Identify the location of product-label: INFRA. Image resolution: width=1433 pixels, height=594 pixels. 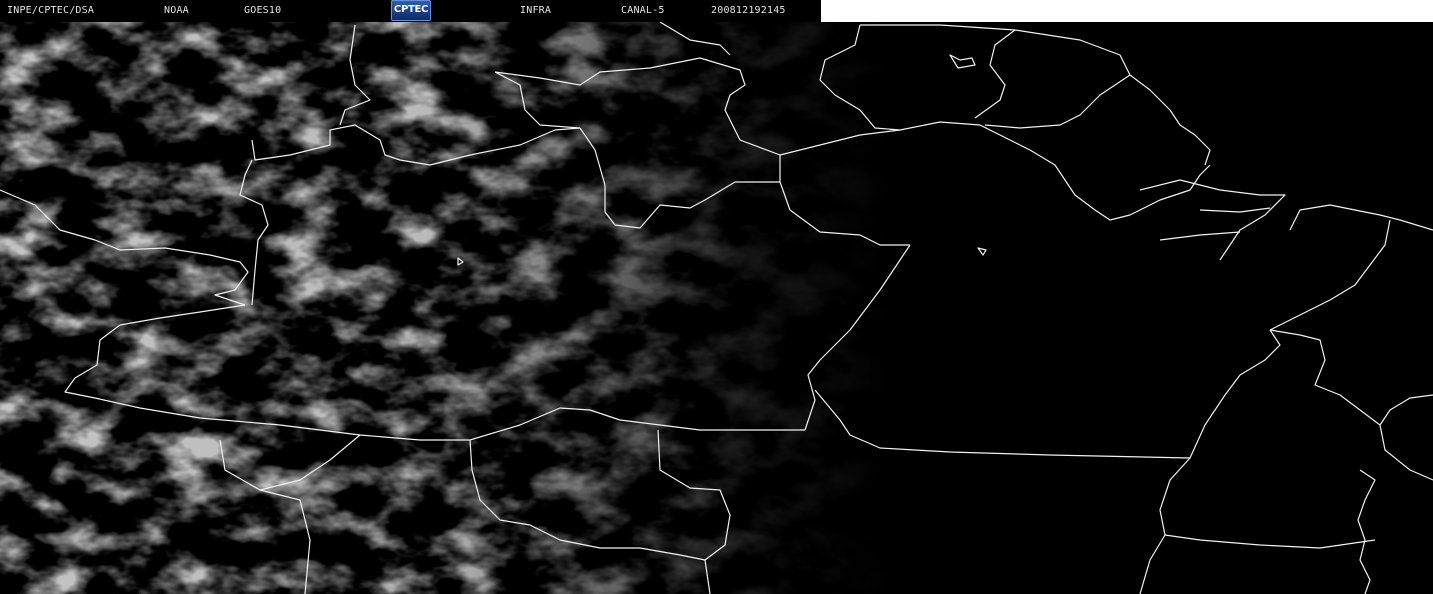
(536, 10).